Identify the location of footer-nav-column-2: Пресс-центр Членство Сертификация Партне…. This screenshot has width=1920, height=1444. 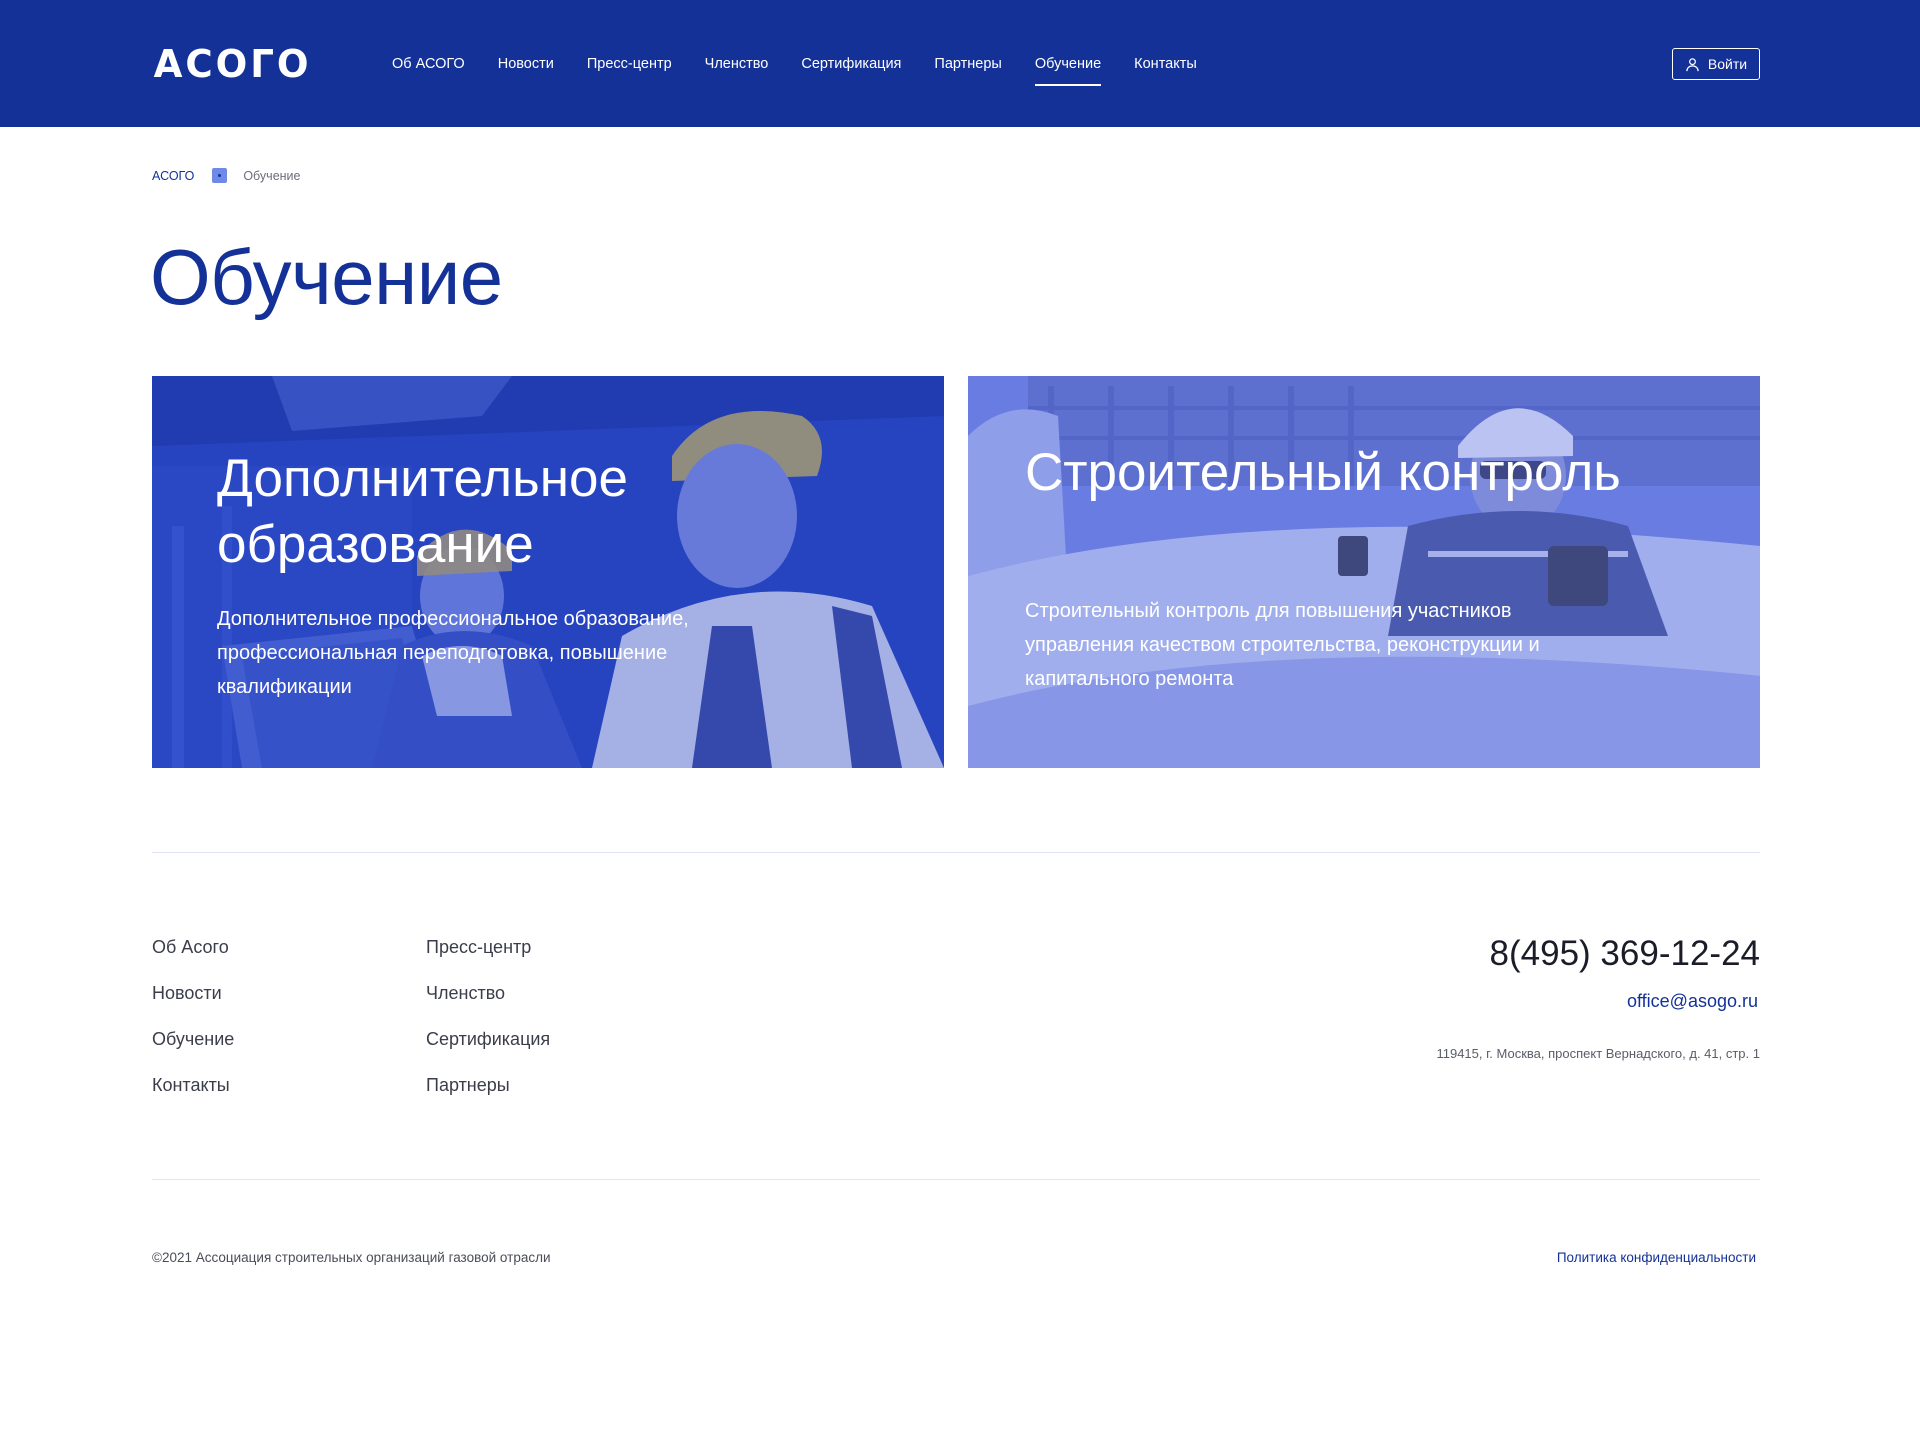
(488, 1028).